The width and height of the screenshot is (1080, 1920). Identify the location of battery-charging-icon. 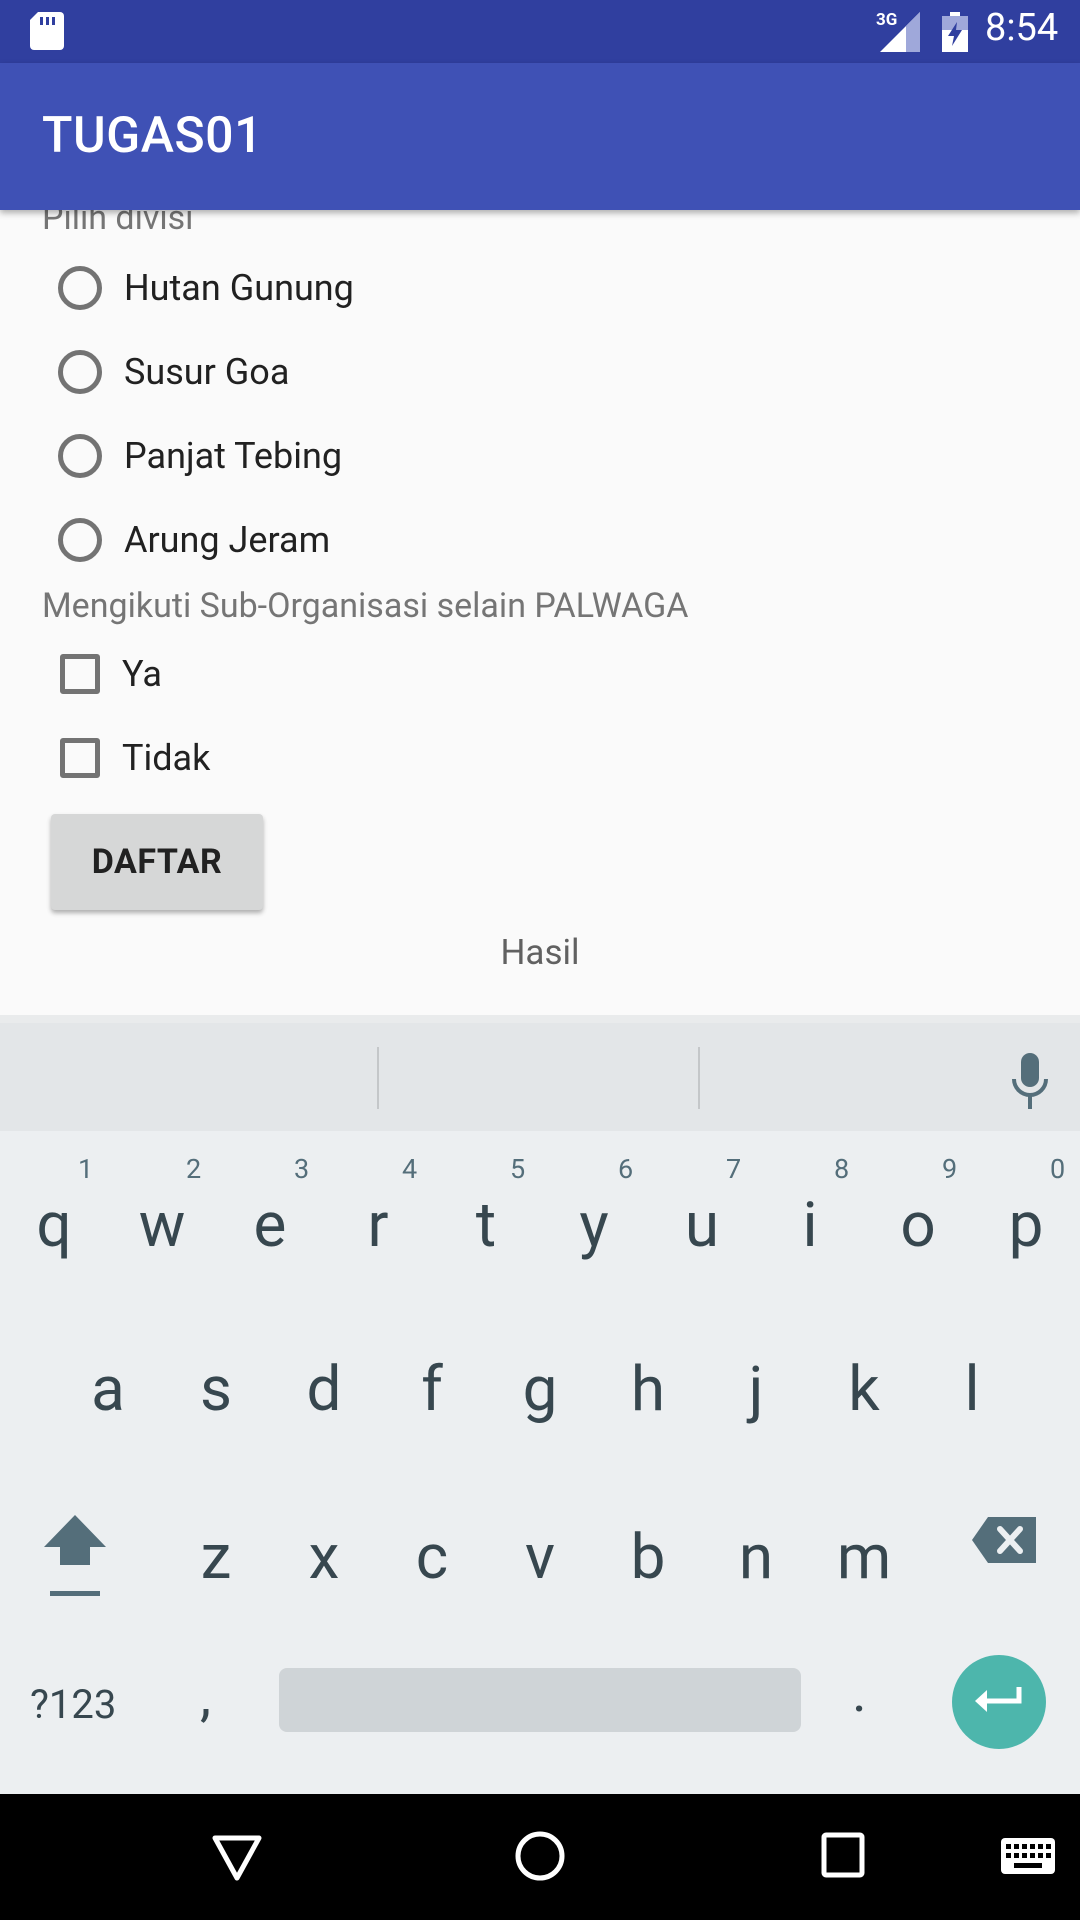
(955, 32).